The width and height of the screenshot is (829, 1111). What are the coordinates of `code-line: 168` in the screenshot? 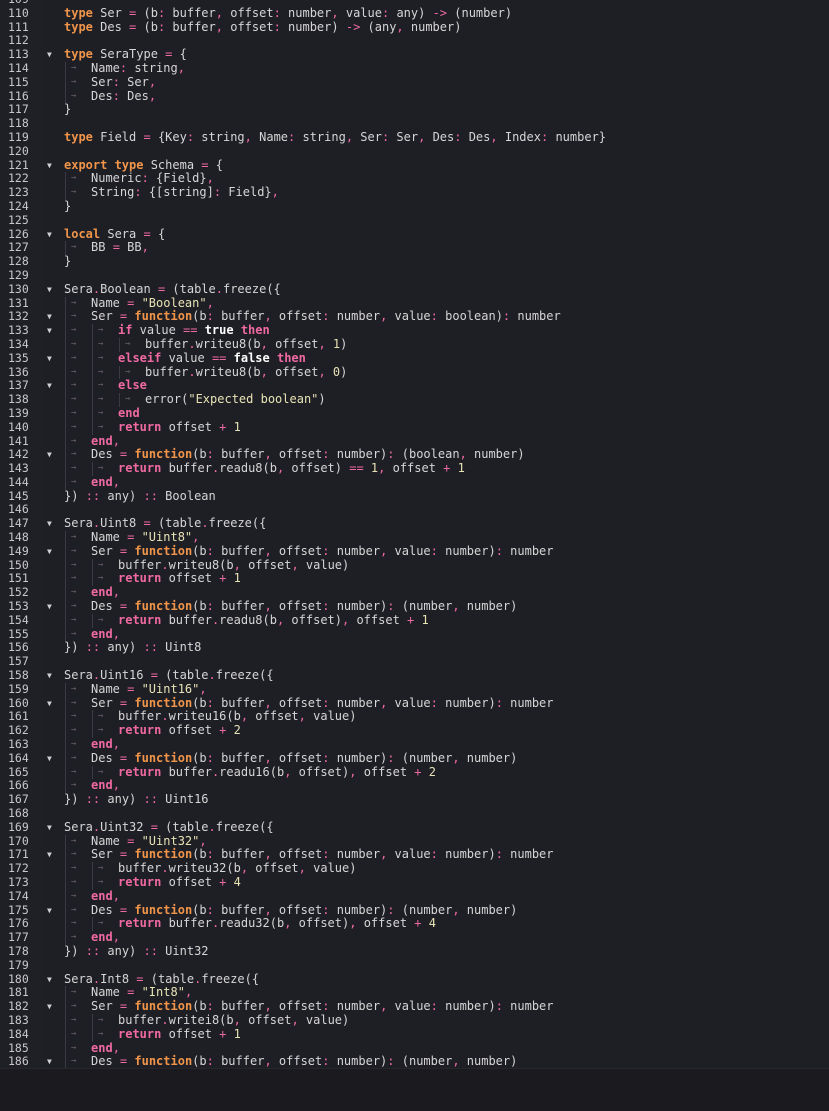 It's located at (414, 813).